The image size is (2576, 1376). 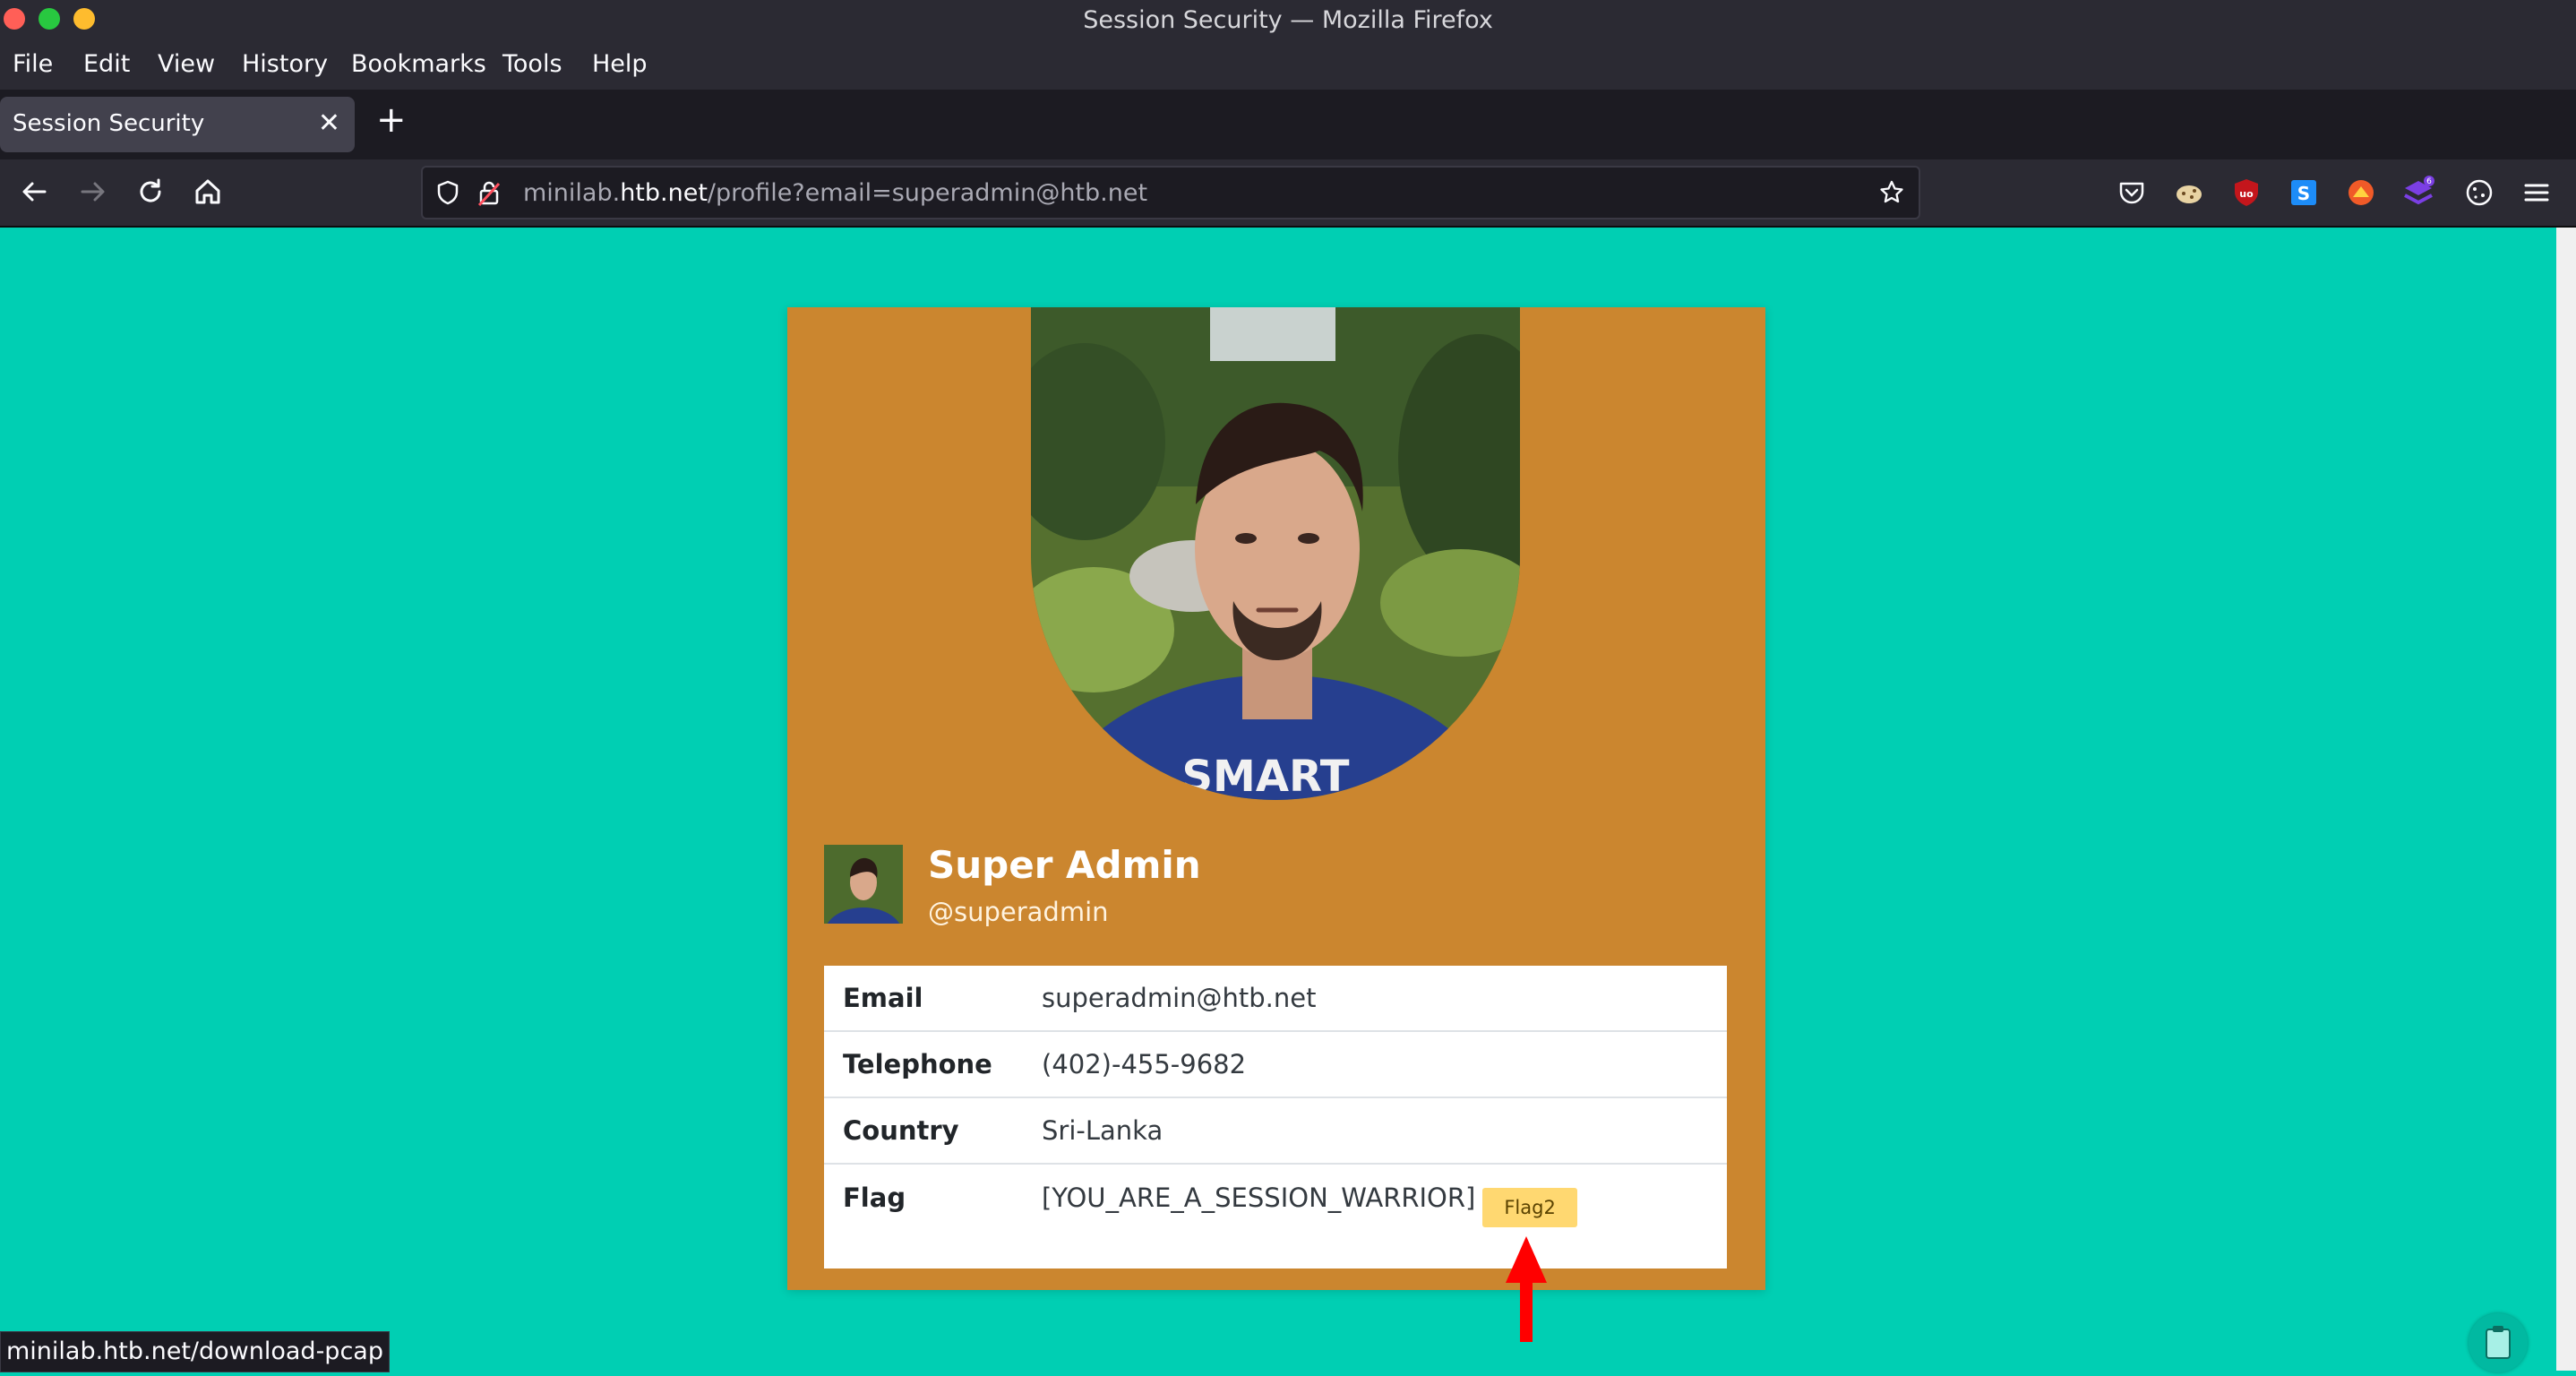 I want to click on window-title: Session Security — Mozilla Firefox, so click(x=1288, y=20).